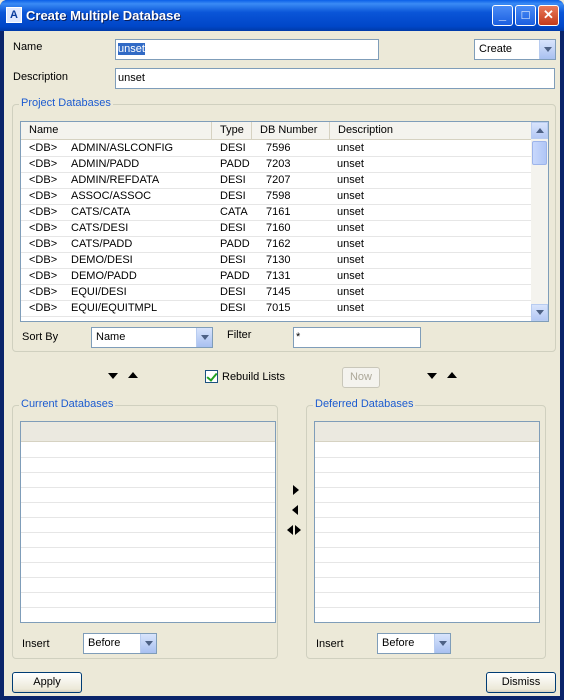 This screenshot has height=700, width=564. Describe the element at coordinates (525, 15) in the screenshot. I see `maximize-button: □` at that location.